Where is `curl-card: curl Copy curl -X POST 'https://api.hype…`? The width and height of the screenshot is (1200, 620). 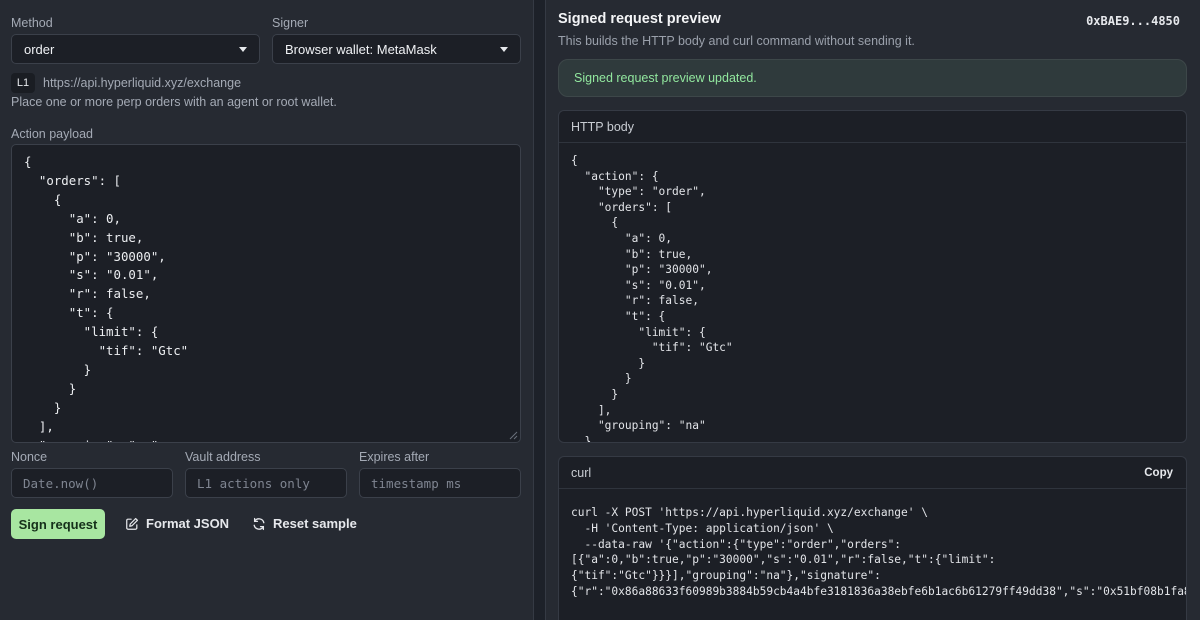 curl-card: curl Copy curl -X POST 'https://api.hype… is located at coordinates (872, 538).